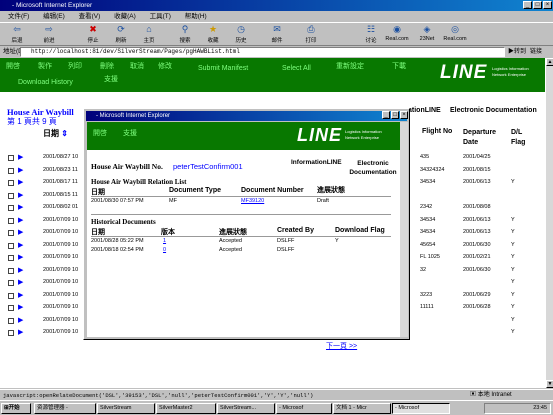 The height and width of the screenshot is (415, 553). What do you see at coordinates (513, 294) in the screenshot?
I see `row-flag: Y` at bounding box center [513, 294].